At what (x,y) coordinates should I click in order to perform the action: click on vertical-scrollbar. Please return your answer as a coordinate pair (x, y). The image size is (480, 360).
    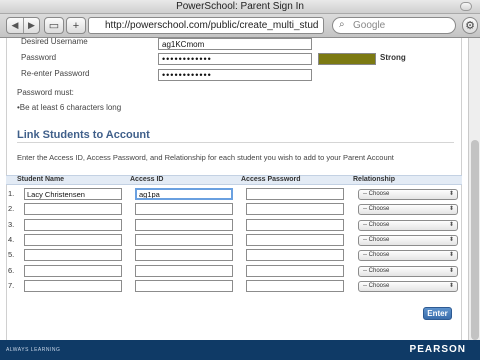
    Looking at the image, I should click on (474, 189).